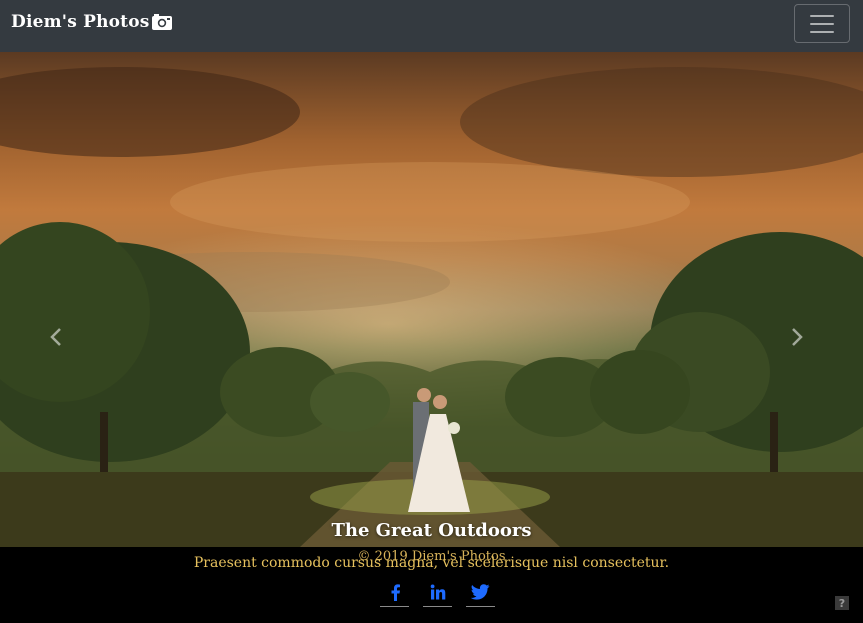 The height and width of the screenshot is (623, 863). Describe the element at coordinates (480, 592) in the screenshot. I see `twitter-icon` at that location.